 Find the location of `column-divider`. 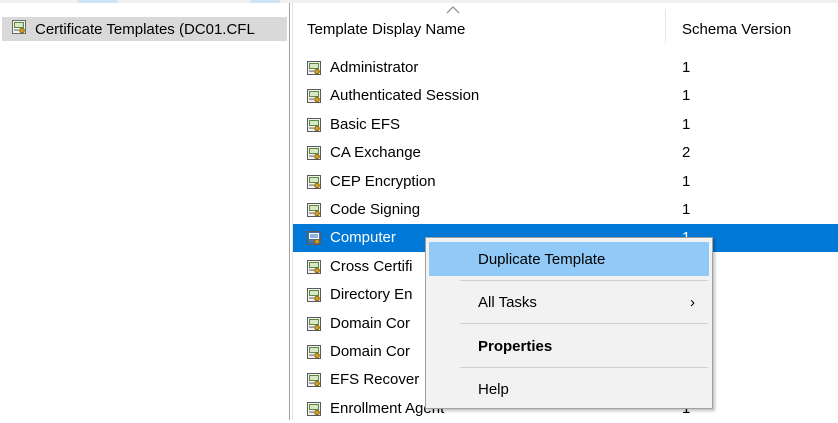

column-divider is located at coordinates (665, 26).